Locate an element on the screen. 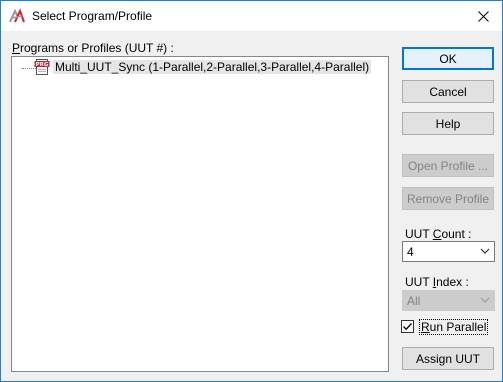 The height and width of the screenshot is (382, 503). checkmark-icon is located at coordinates (407, 327).